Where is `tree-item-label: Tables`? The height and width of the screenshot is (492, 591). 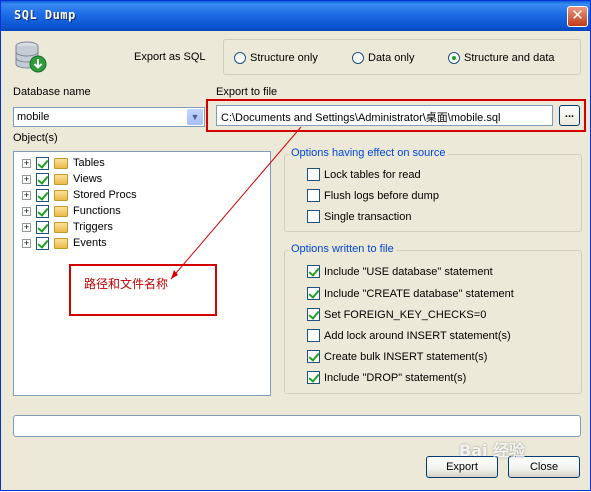
tree-item-label: Tables is located at coordinates (89, 163).